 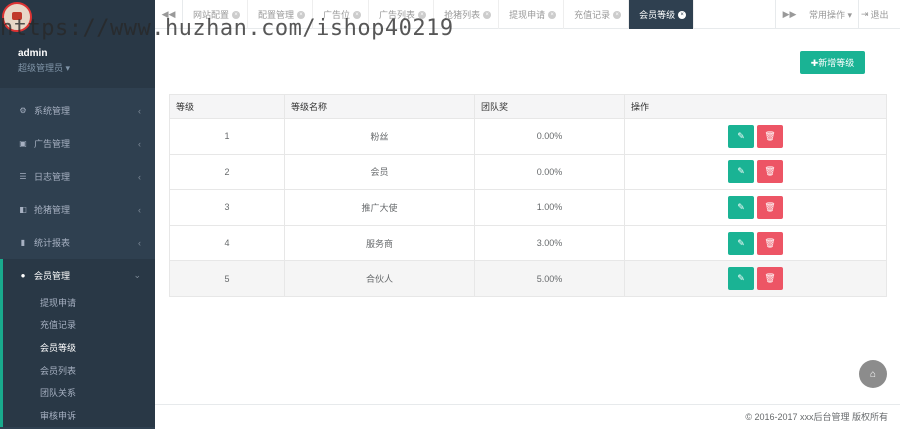 I want to click on table-header-row: 等级 等级名称 团队奖 操作, so click(x=528, y=106).